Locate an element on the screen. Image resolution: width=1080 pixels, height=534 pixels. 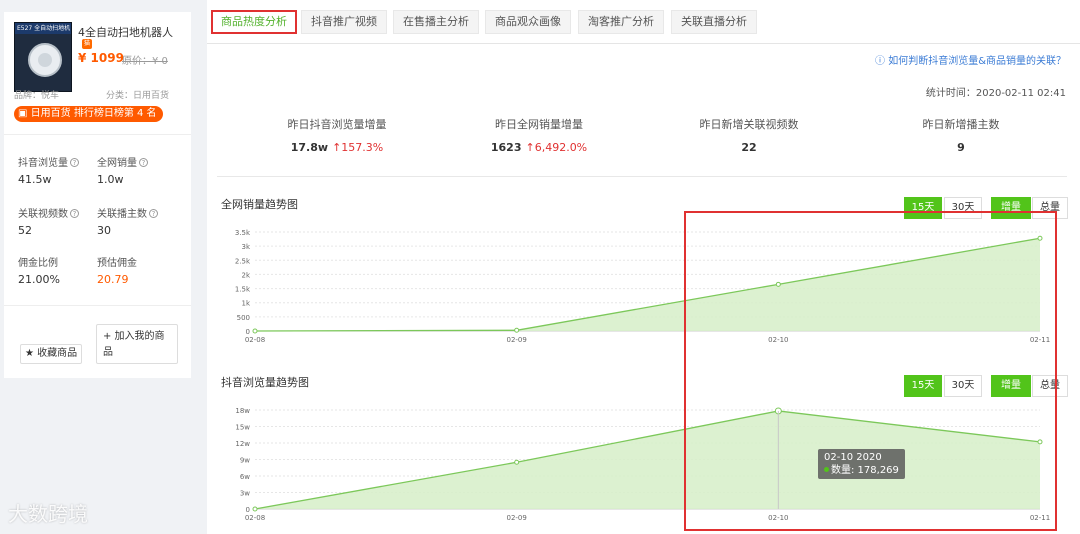
chart-tooltip: 02-10 2020 数量: 178,269 is located at coordinates (861, 464).